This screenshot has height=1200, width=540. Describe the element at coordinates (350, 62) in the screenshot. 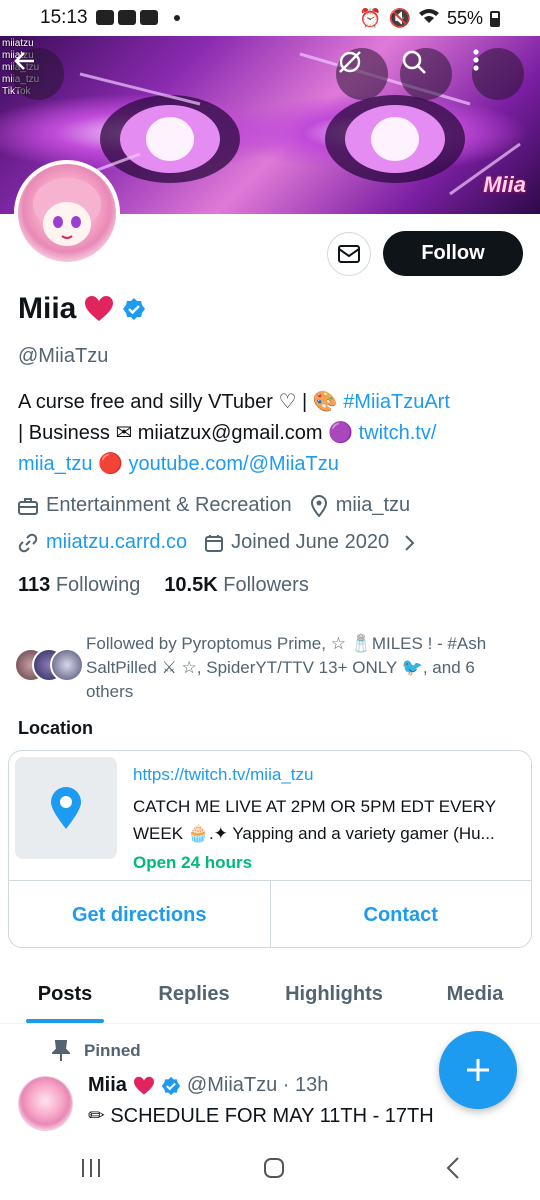

I see `grok-icon` at that location.